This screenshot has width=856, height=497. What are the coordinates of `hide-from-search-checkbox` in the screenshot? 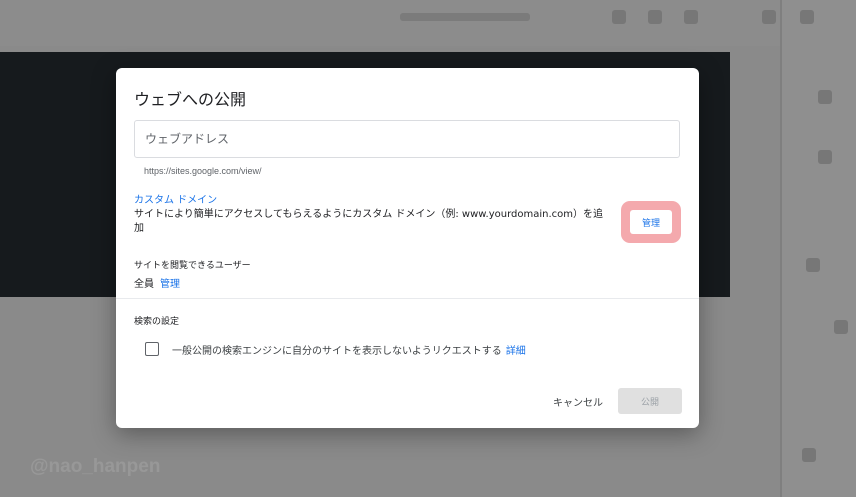 It's located at (152, 349).